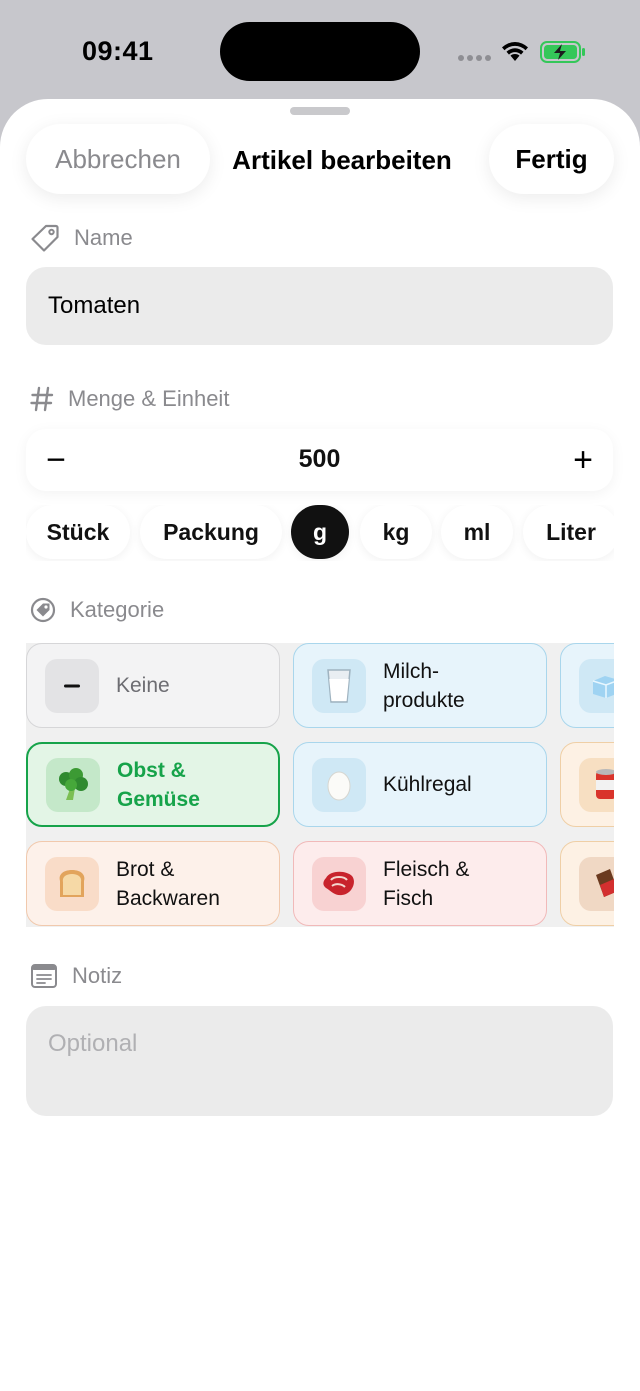  I want to click on sheet-grabber, so click(320, 111).